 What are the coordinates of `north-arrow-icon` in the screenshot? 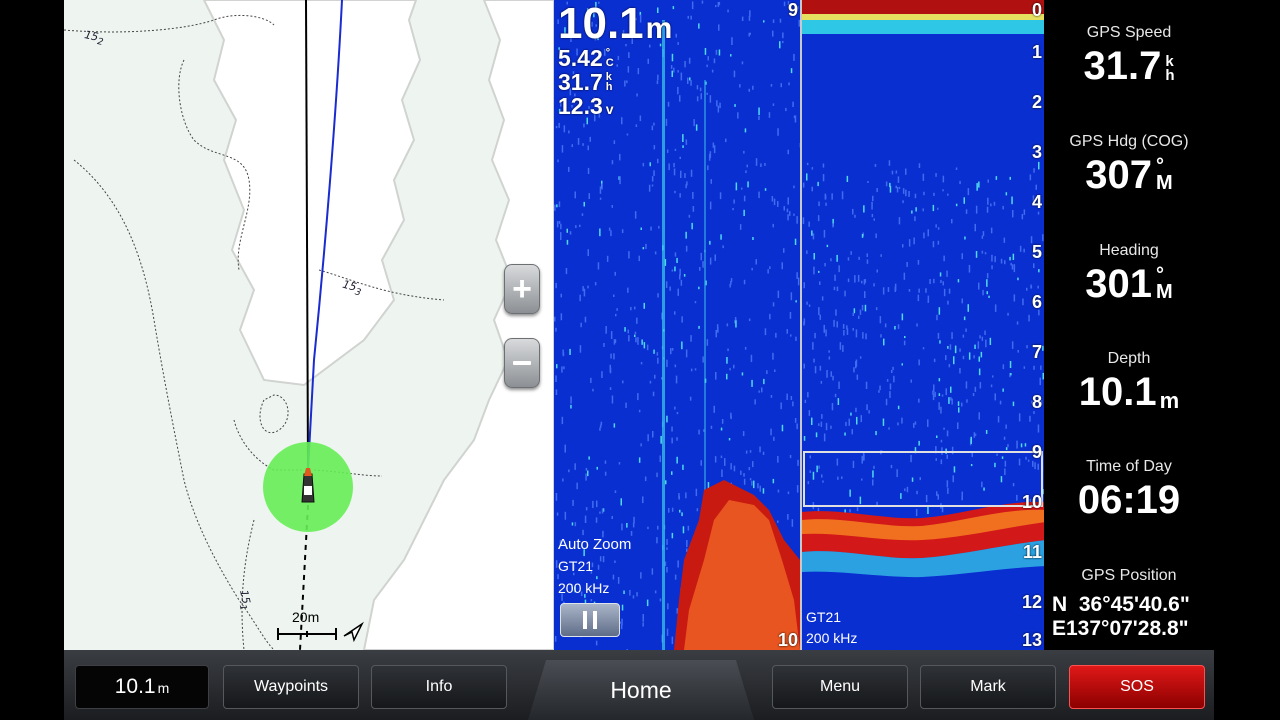 It's located at (353, 632).